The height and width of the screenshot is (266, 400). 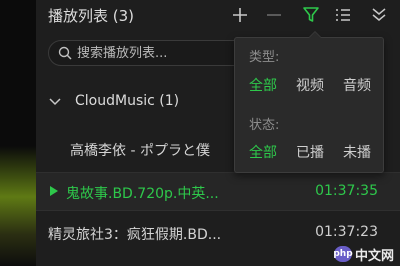 I want to click on list-menu-icon, so click(x=343, y=15).